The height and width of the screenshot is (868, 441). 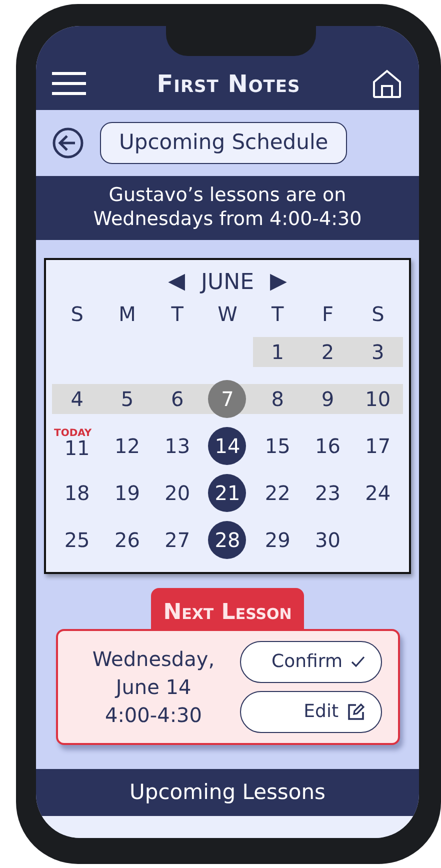 I want to click on calendar-day: 20, so click(x=177, y=493).